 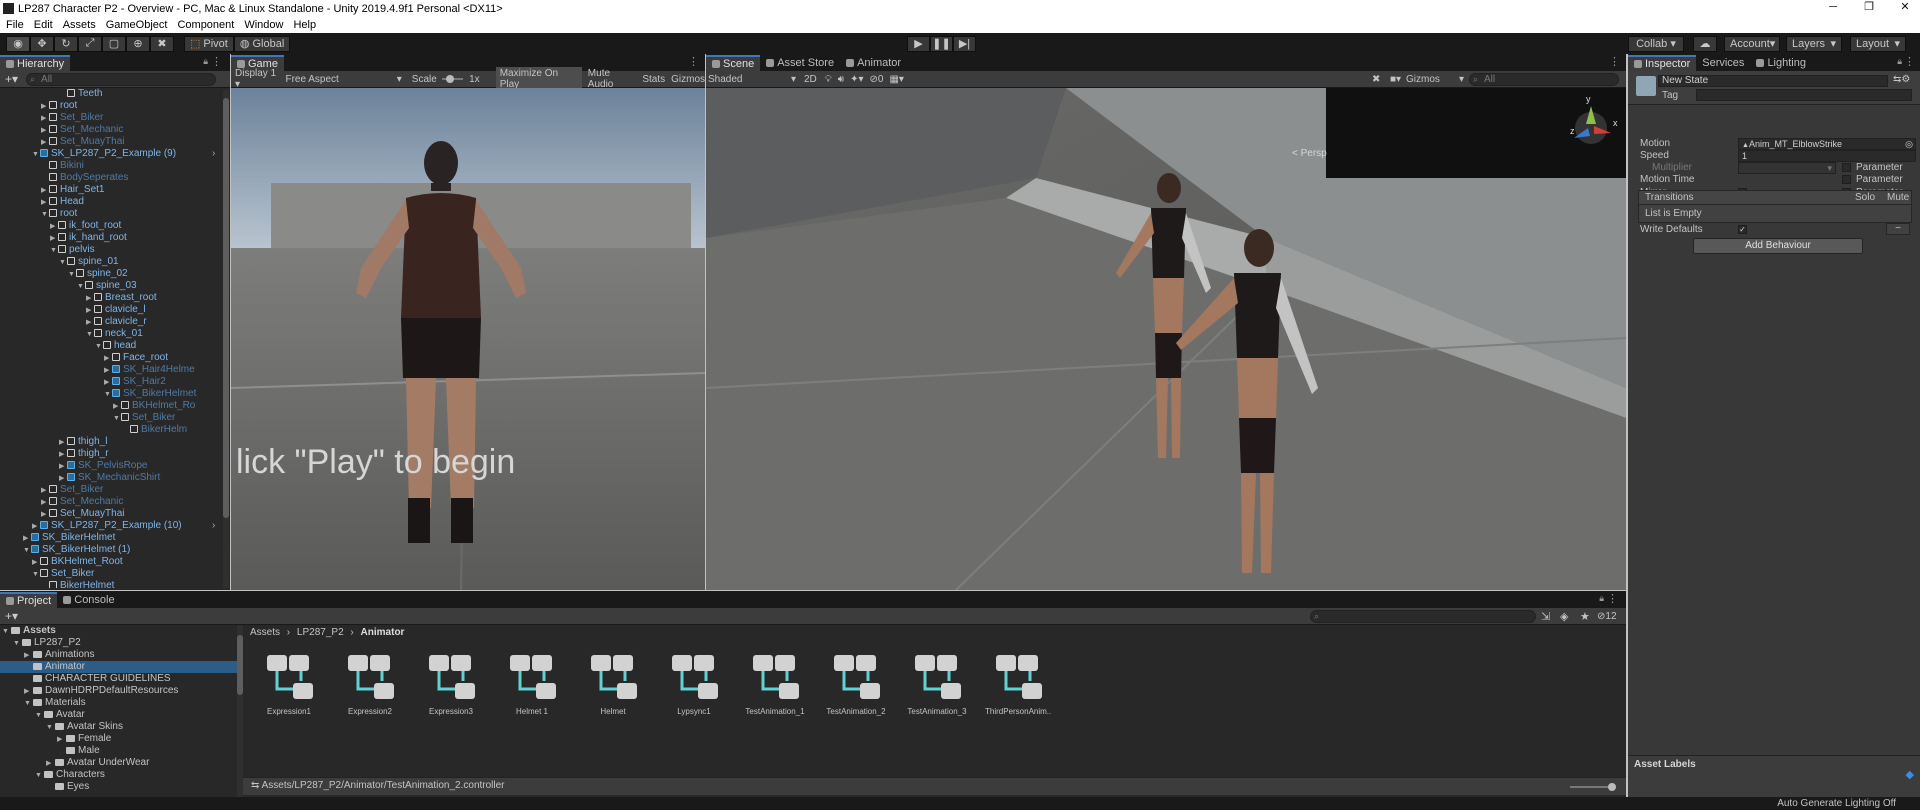 I want to click on hidden-packages-badge: ⊘12, so click(x=1607, y=616).